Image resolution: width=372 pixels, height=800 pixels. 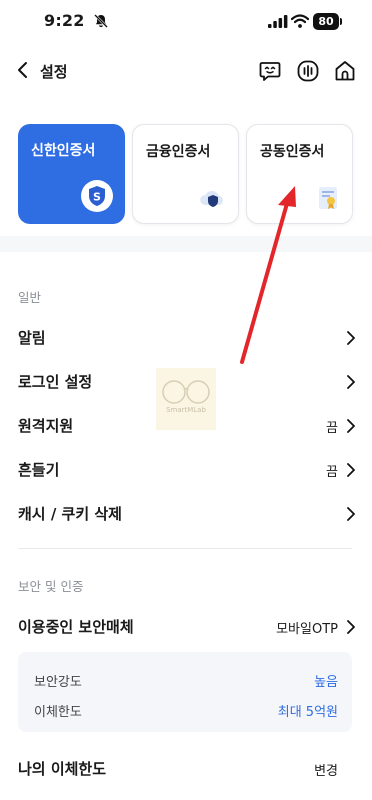 I want to click on voice-icon, so click(x=308, y=71).